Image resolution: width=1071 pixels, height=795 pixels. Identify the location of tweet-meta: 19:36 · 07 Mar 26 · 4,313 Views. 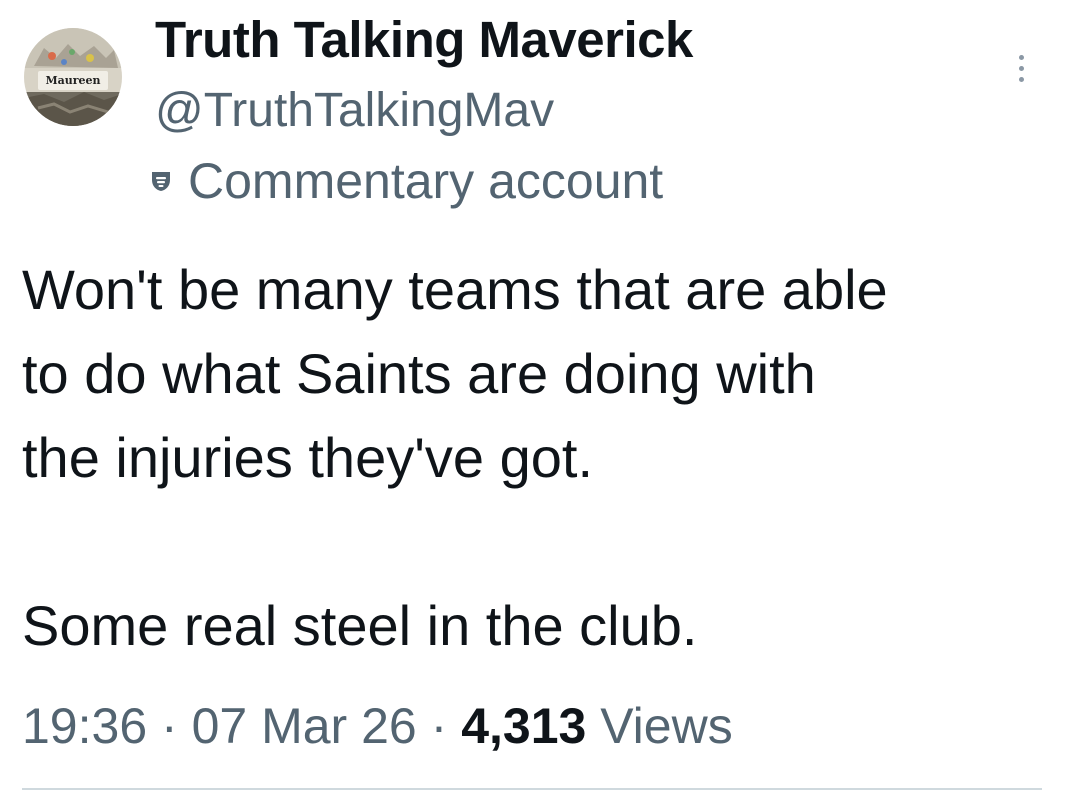
(377, 726).